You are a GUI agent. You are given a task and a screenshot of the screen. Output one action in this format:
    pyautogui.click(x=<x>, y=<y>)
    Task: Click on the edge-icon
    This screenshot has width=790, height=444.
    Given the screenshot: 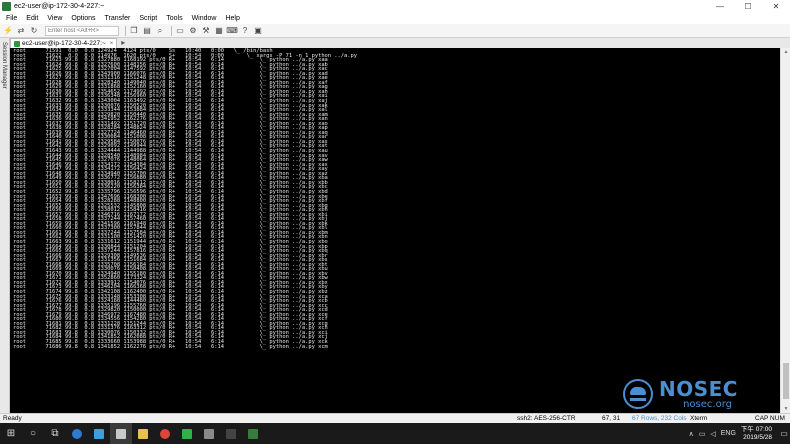 What is the action you would take?
    pyautogui.click(x=77, y=433)
    